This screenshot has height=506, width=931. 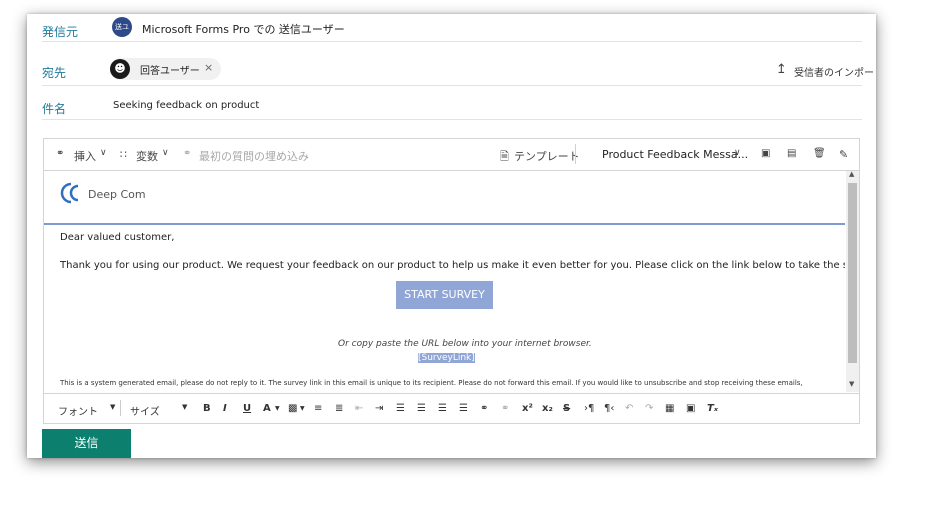 I want to click on justify-icon: ☰, so click(x=463, y=408).